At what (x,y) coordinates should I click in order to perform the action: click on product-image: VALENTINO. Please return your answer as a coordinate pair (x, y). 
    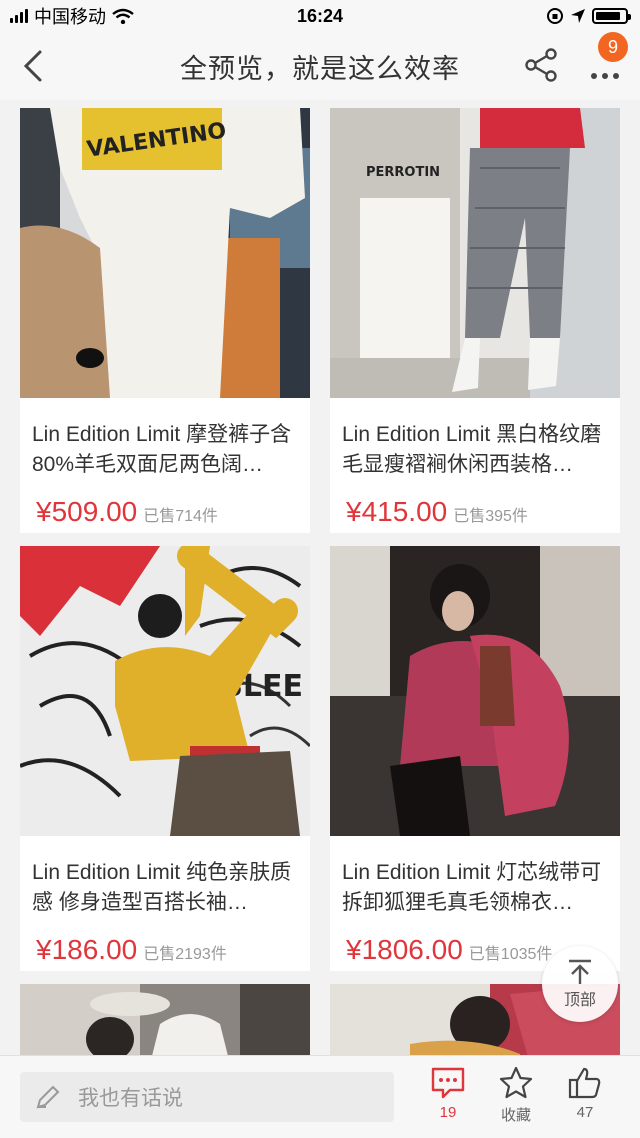
    Looking at the image, I should click on (165, 253).